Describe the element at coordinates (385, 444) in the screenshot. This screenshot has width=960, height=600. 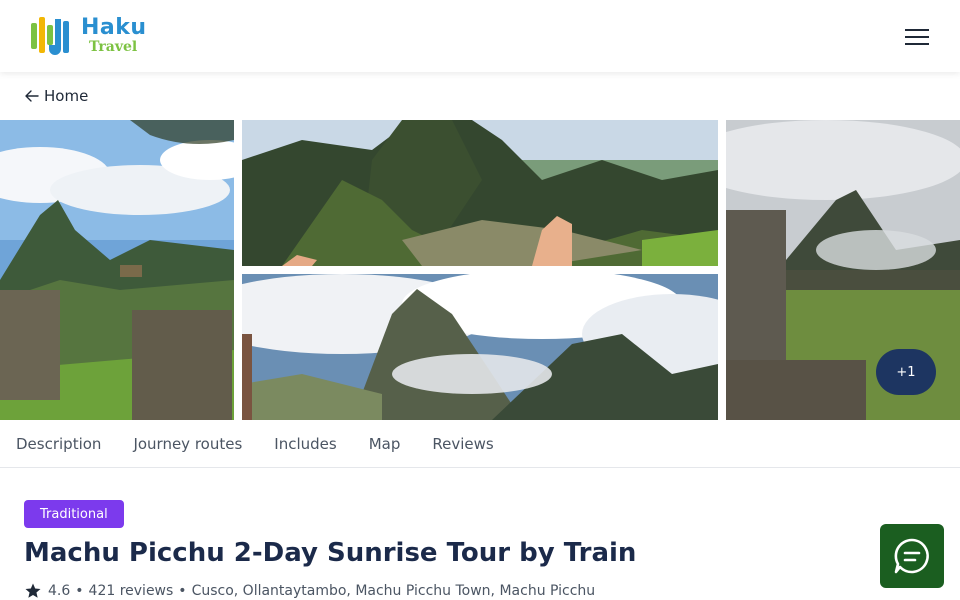
I see `tab-map: Map` at that location.